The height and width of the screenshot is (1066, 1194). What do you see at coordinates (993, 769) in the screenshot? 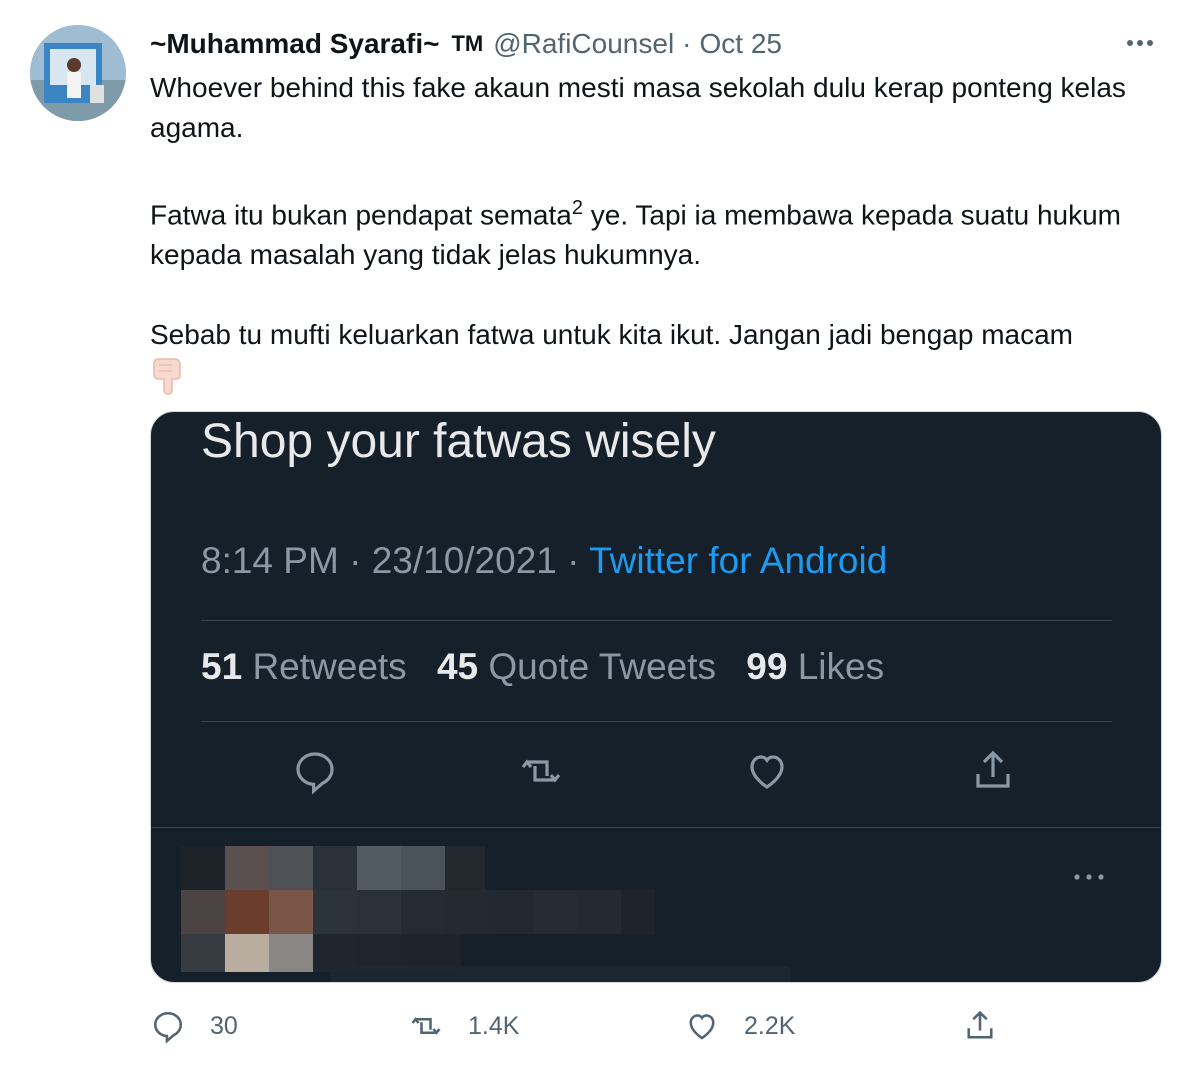
I see `screenshot-share-icon` at bounding box center [993, 769].